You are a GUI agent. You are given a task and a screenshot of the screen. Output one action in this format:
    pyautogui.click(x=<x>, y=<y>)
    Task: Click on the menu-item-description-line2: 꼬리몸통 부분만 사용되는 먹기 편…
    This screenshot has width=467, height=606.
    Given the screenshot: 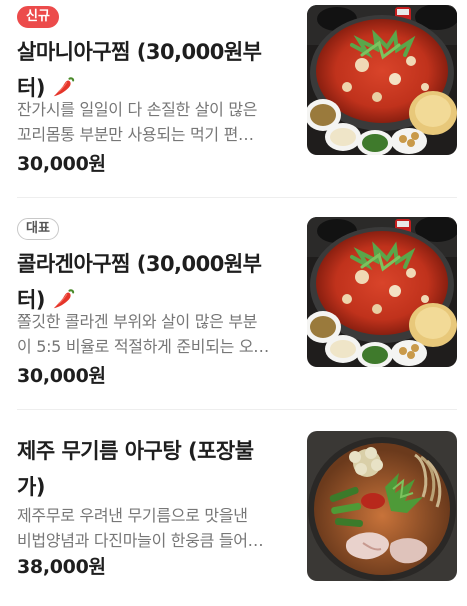 What is the action you would take?
    pyautogui.click(x=135, y=134)
    